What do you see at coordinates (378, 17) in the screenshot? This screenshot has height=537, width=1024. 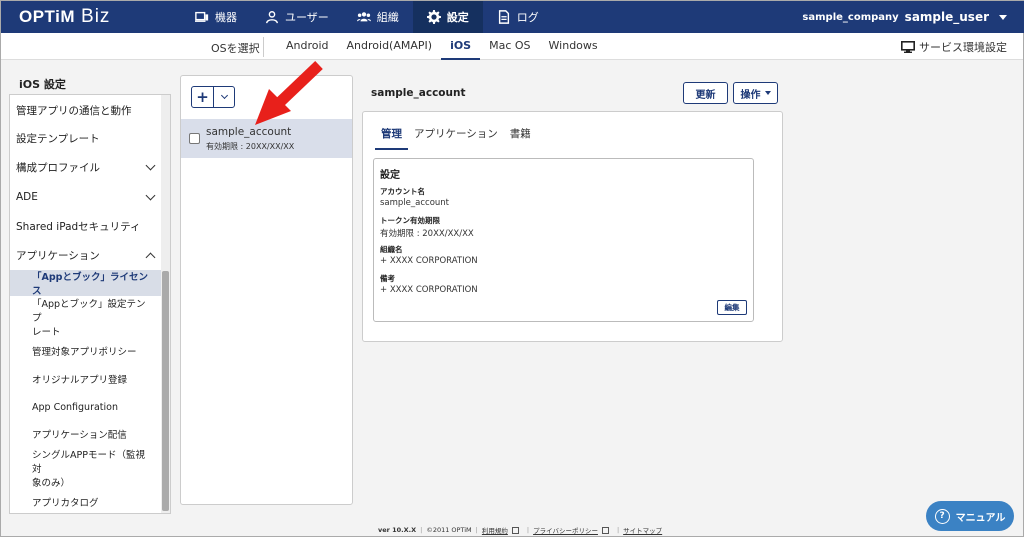 I see `nav-organization: 組織` at bounding box center [378, 17].